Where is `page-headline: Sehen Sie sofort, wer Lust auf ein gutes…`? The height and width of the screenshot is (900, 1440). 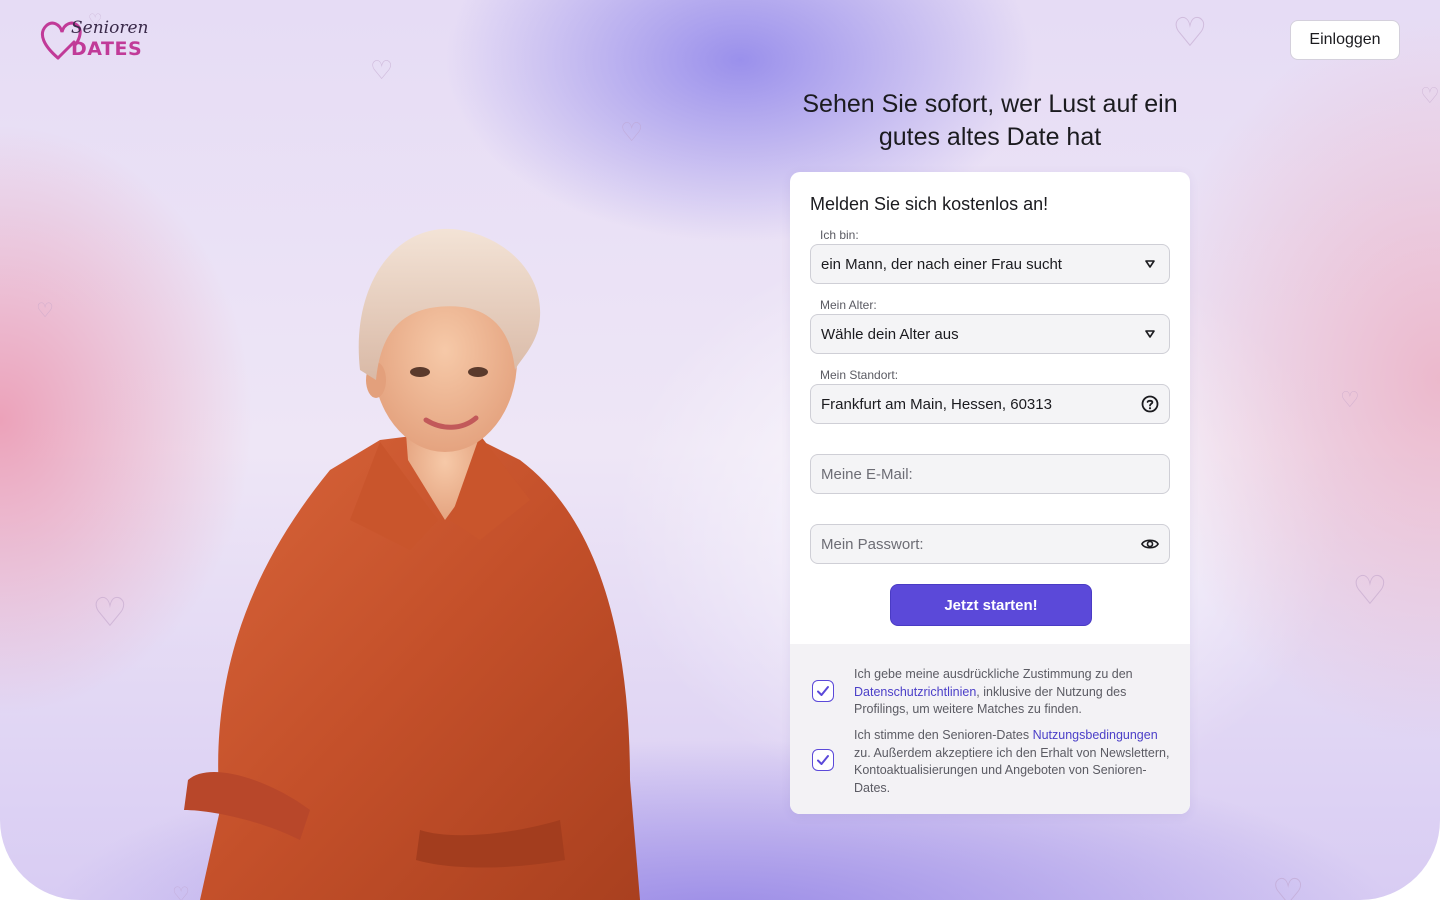
page-headline: Sehen Sie sofort, wer Lust auf ein gutes… is located at coordinates (990, 120).